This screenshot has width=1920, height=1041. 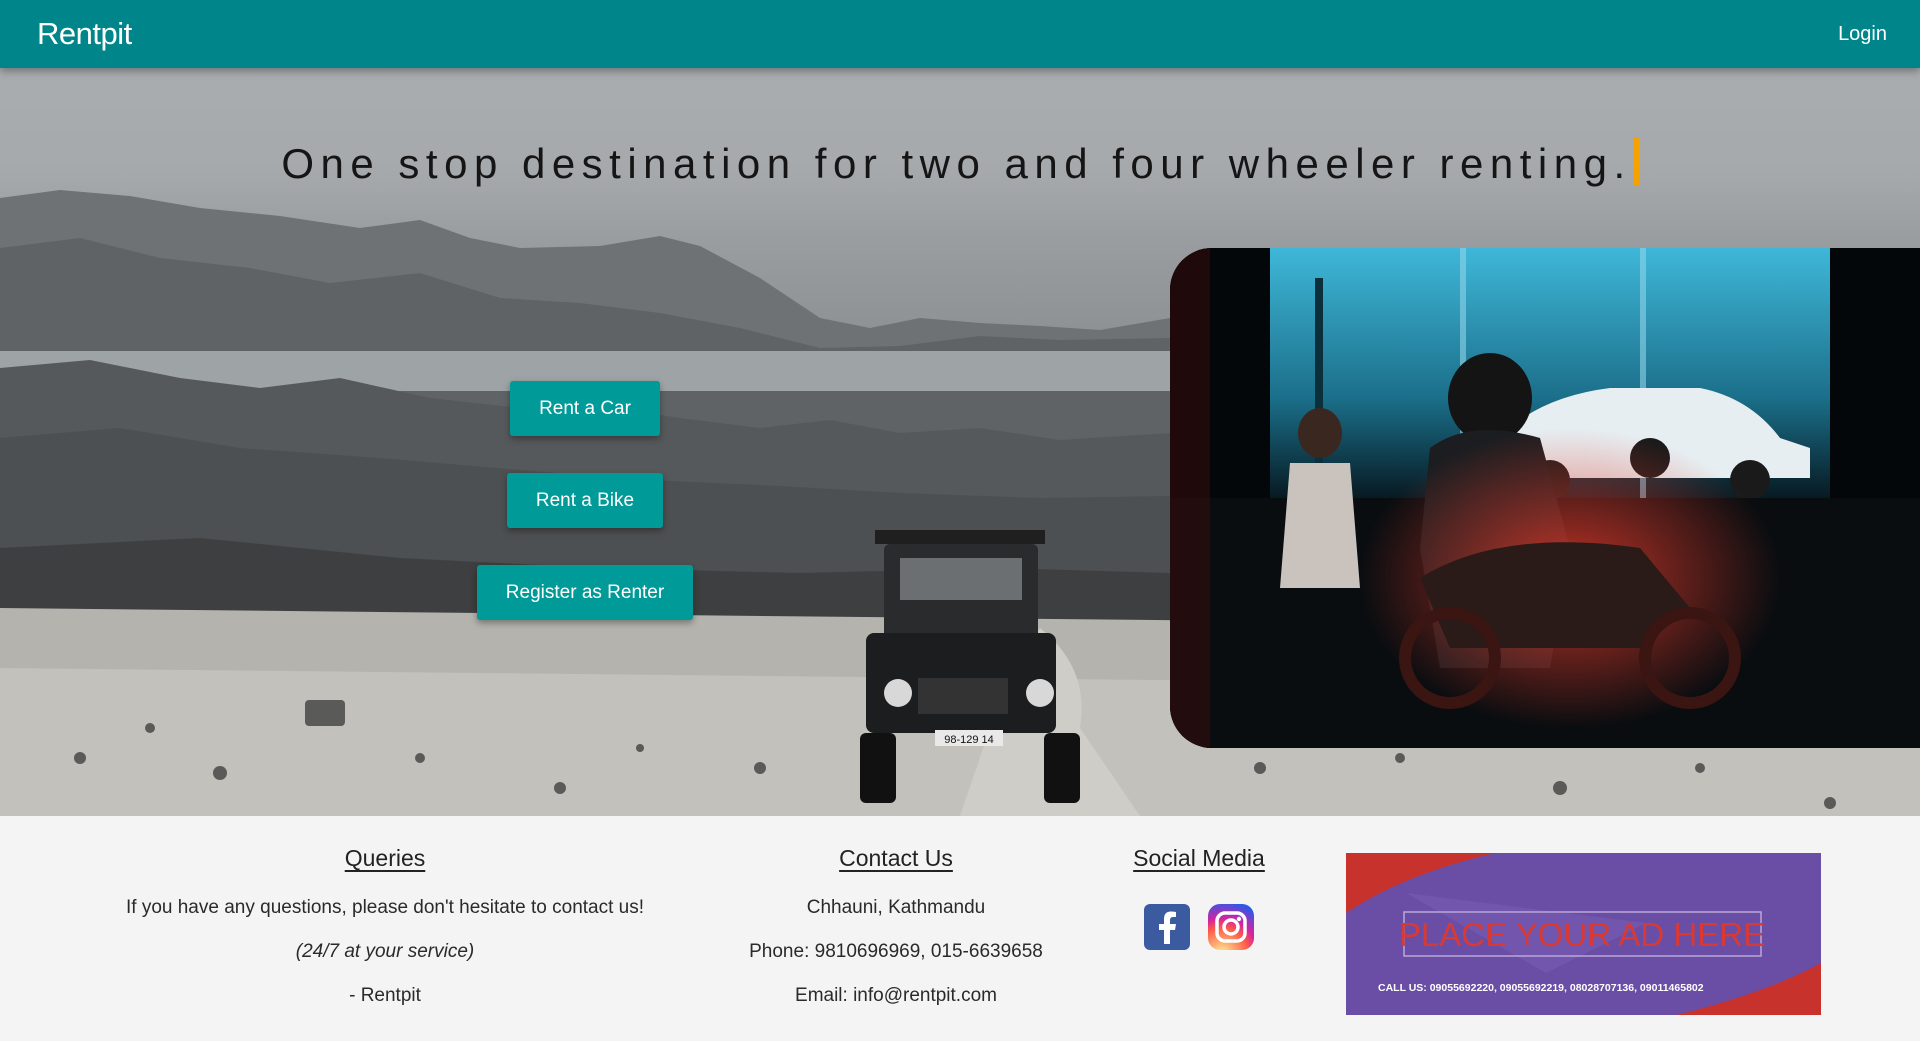 I want to click on contact-title: Contact Us, so click(x=896, y=858).